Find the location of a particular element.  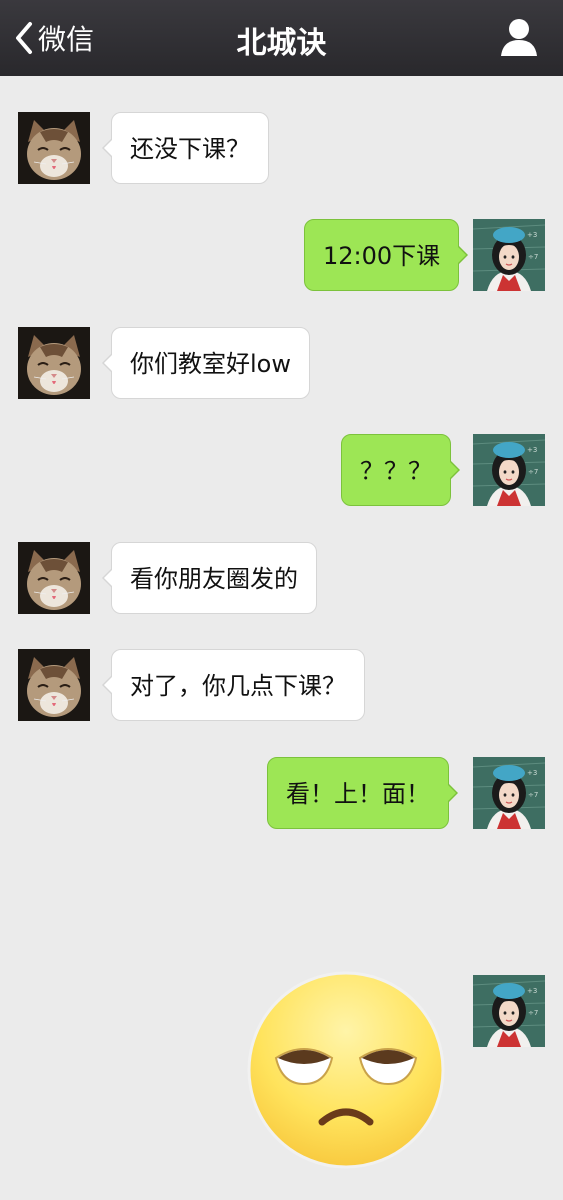

chat-info-button is located at coordinates (519, 38).